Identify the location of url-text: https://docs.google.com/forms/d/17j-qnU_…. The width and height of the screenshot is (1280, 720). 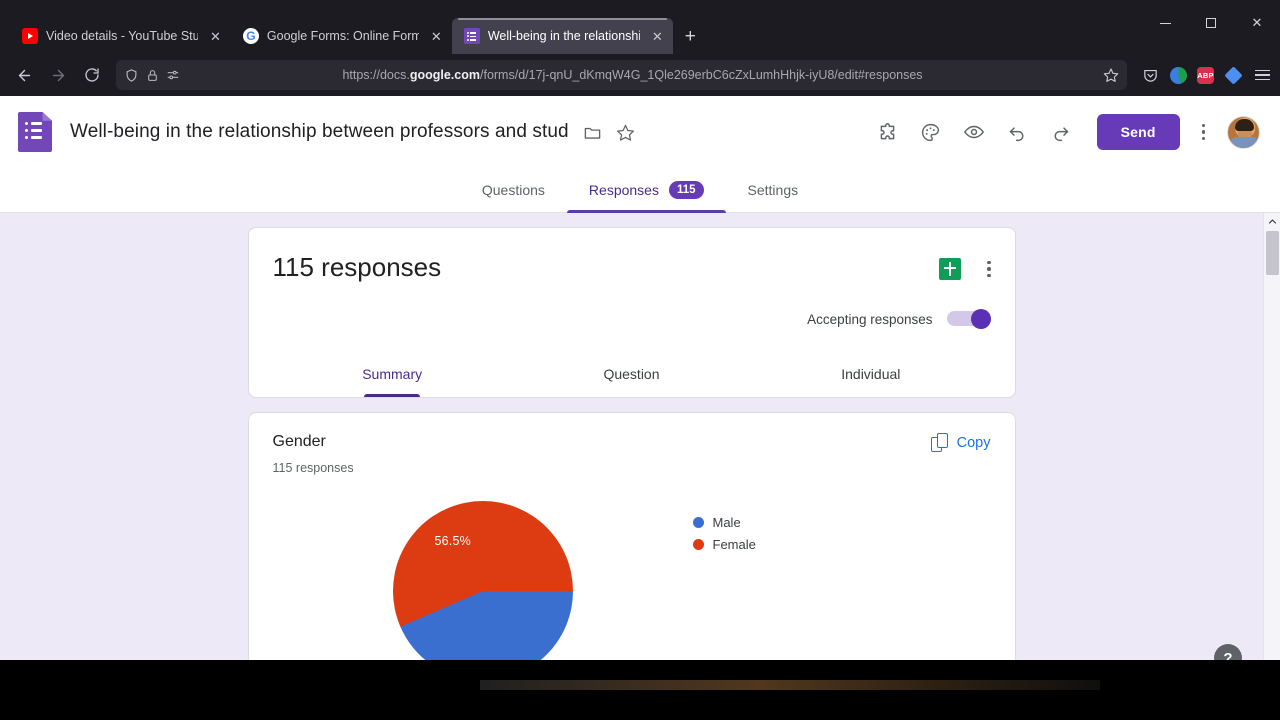
(632, 75).